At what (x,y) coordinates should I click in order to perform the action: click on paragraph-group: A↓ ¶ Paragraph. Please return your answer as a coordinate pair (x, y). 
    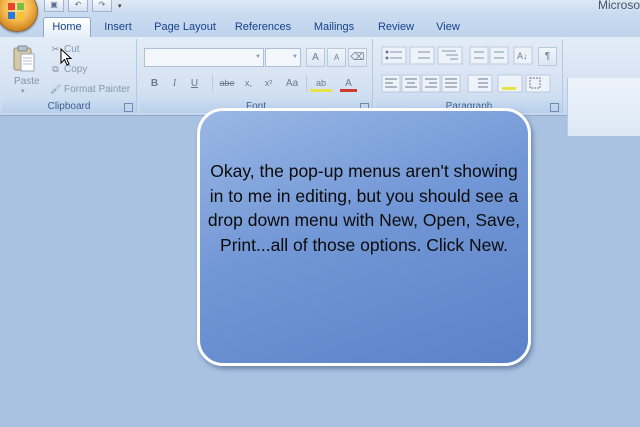
    Looking at the image, I should click on (469, 76).